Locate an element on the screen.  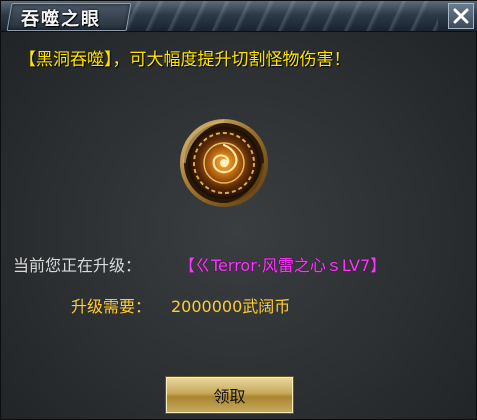
skill-name: 【ㄍTerror·风雷之心ｓLV7】 is located at coordinates (283, 265).